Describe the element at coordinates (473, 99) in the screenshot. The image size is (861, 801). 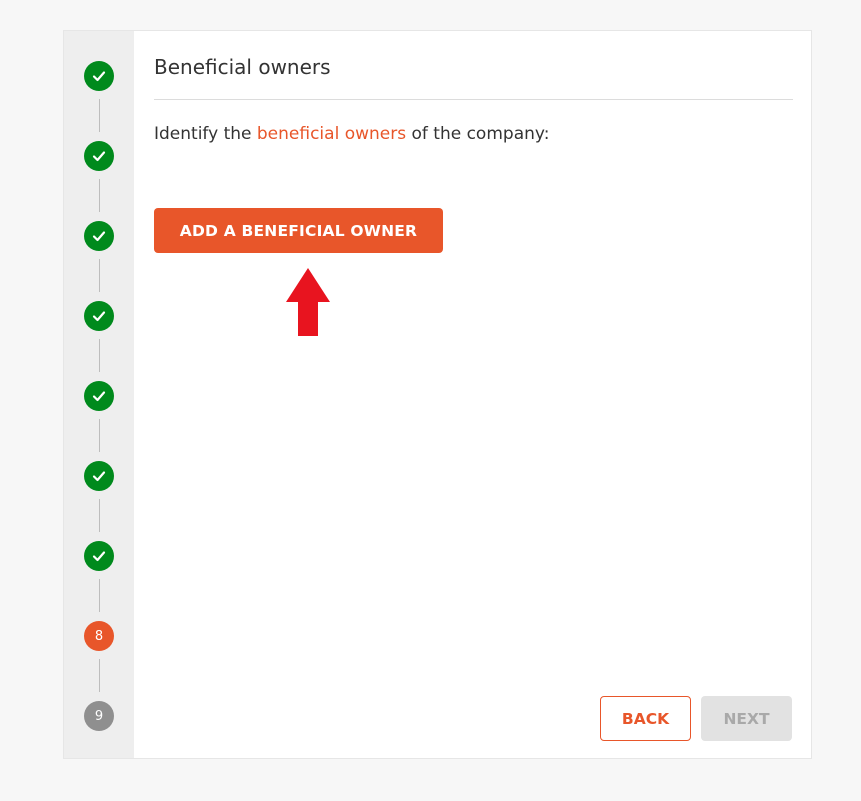
I see `title-divider` at that location.